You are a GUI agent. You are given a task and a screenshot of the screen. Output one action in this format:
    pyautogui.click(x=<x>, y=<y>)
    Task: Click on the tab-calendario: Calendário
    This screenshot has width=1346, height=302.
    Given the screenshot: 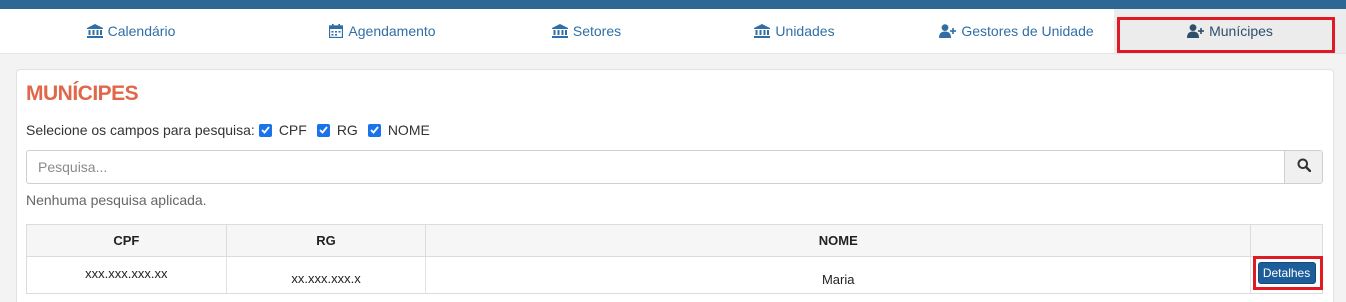 What is the action you would take?
    pyautogui.click(x=131, y=31)
    